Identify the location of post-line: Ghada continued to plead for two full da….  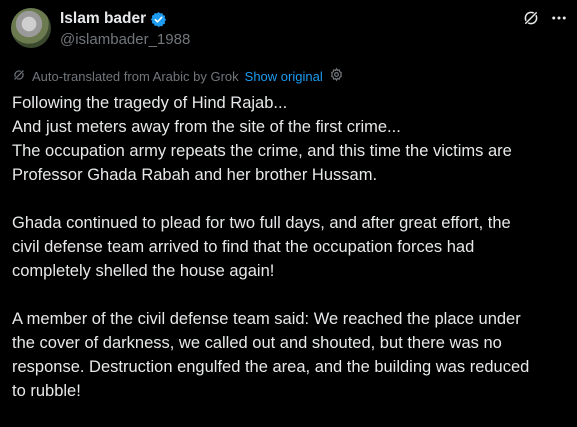
(261, 223).